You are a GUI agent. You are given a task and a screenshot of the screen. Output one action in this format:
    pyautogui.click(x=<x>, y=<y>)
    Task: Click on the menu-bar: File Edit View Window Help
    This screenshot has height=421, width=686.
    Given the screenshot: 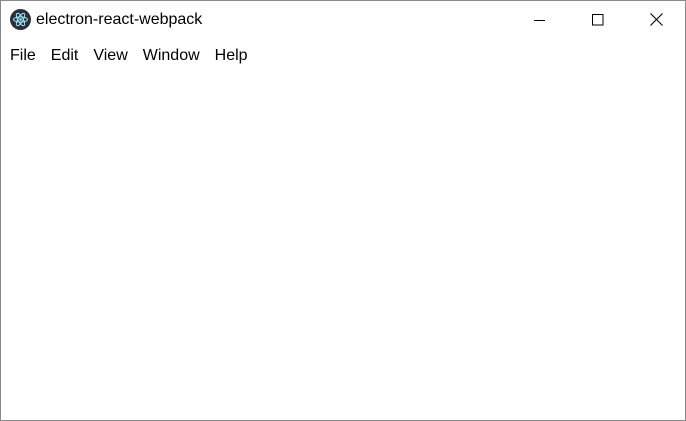 What is the action you would take?
    pyautogui.click(x=343, y=56)
    